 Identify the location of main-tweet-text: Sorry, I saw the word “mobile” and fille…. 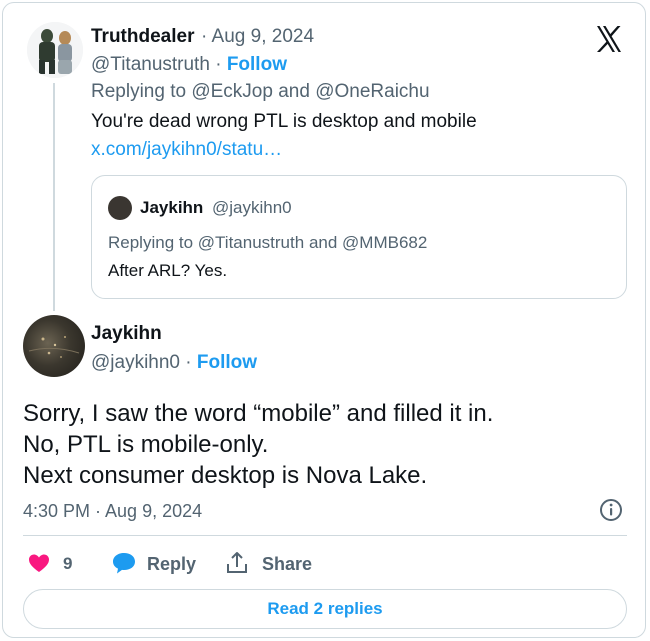
(258, 444).